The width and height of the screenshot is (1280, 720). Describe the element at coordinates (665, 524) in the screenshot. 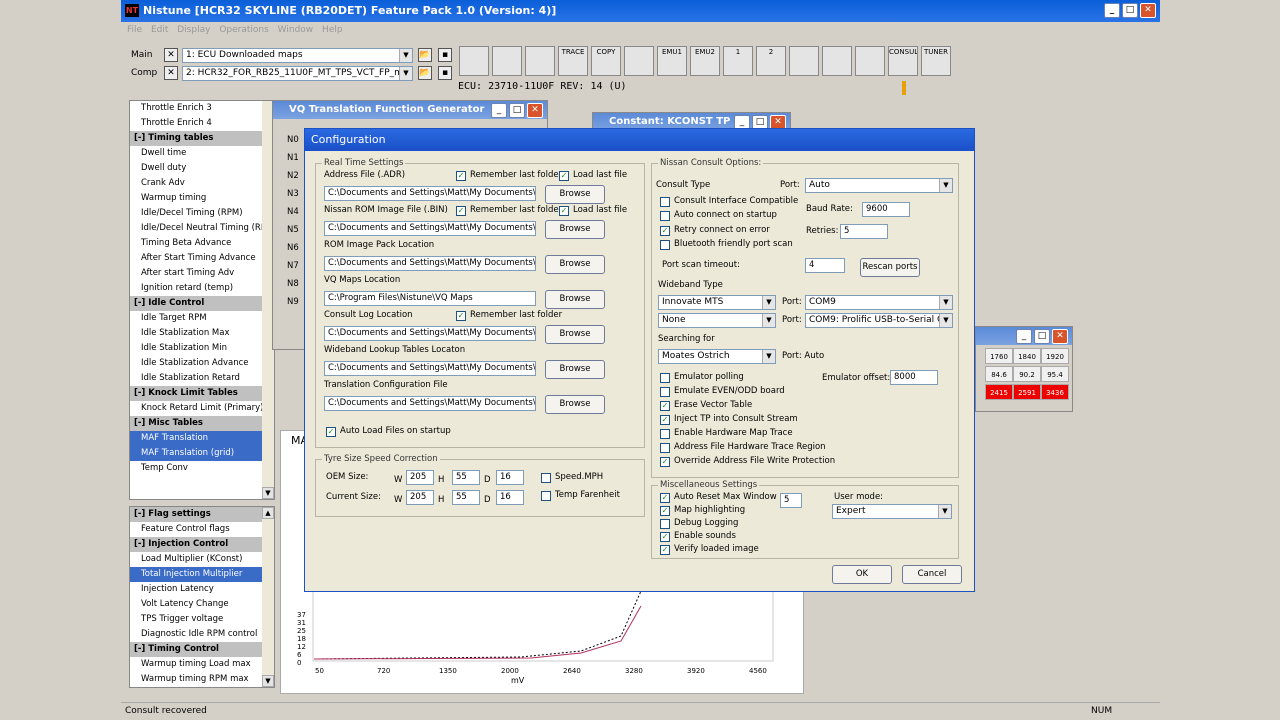

I see `debug-checkbox: ✓` at that location.